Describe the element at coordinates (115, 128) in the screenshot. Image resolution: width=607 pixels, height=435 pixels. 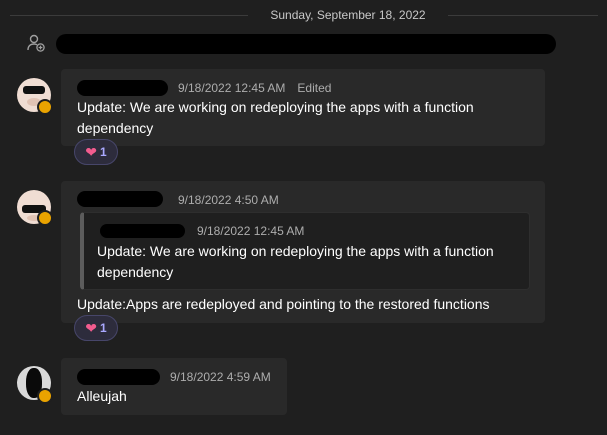
I see `message-text-line: dependency` at that location.